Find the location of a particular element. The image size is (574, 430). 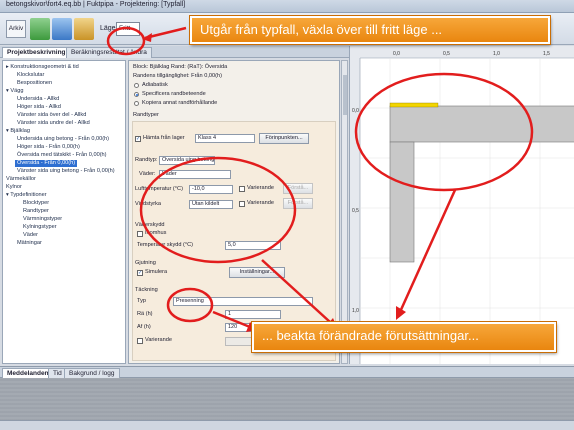

save-project-icon is located at coordinates (84, 29).